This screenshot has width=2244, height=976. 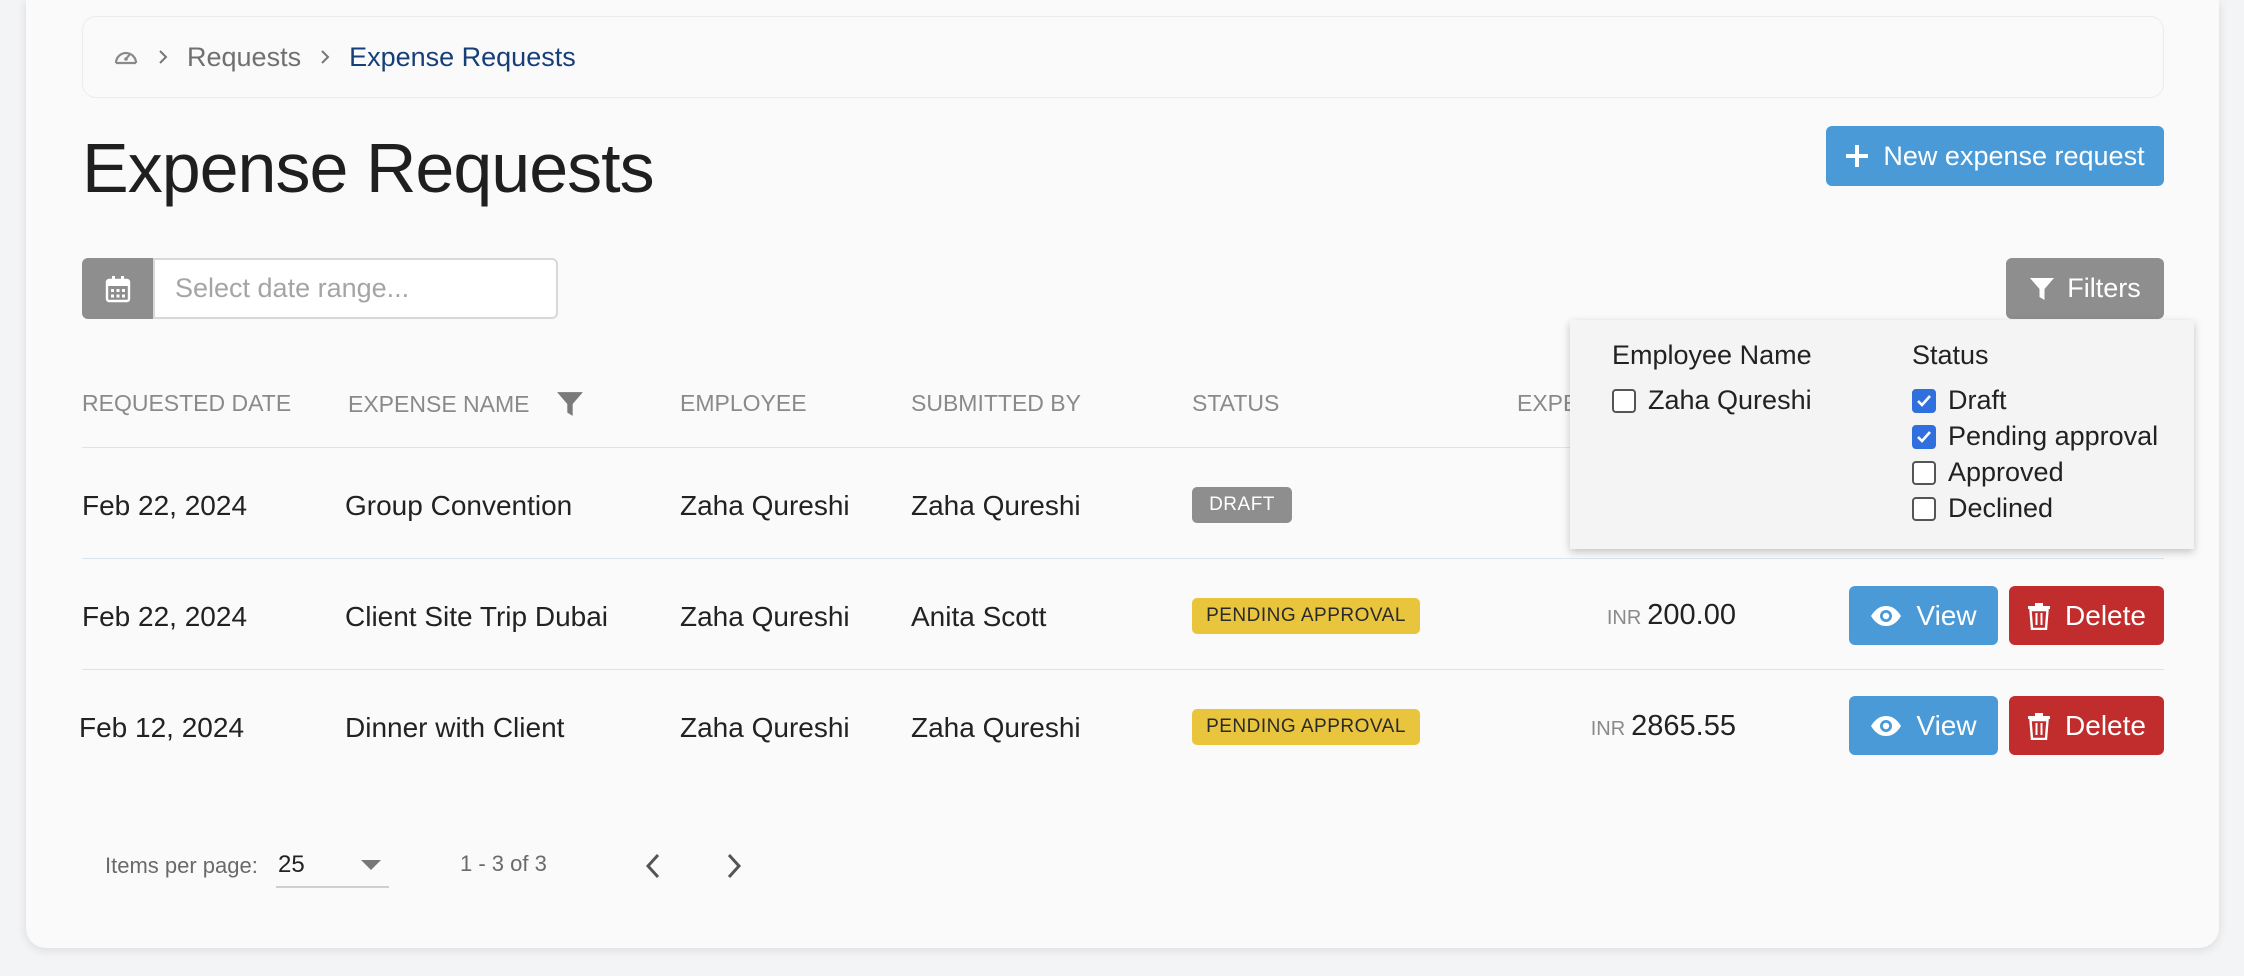 I want to click on filters-button: Filters, so click(x=2085, y=288).